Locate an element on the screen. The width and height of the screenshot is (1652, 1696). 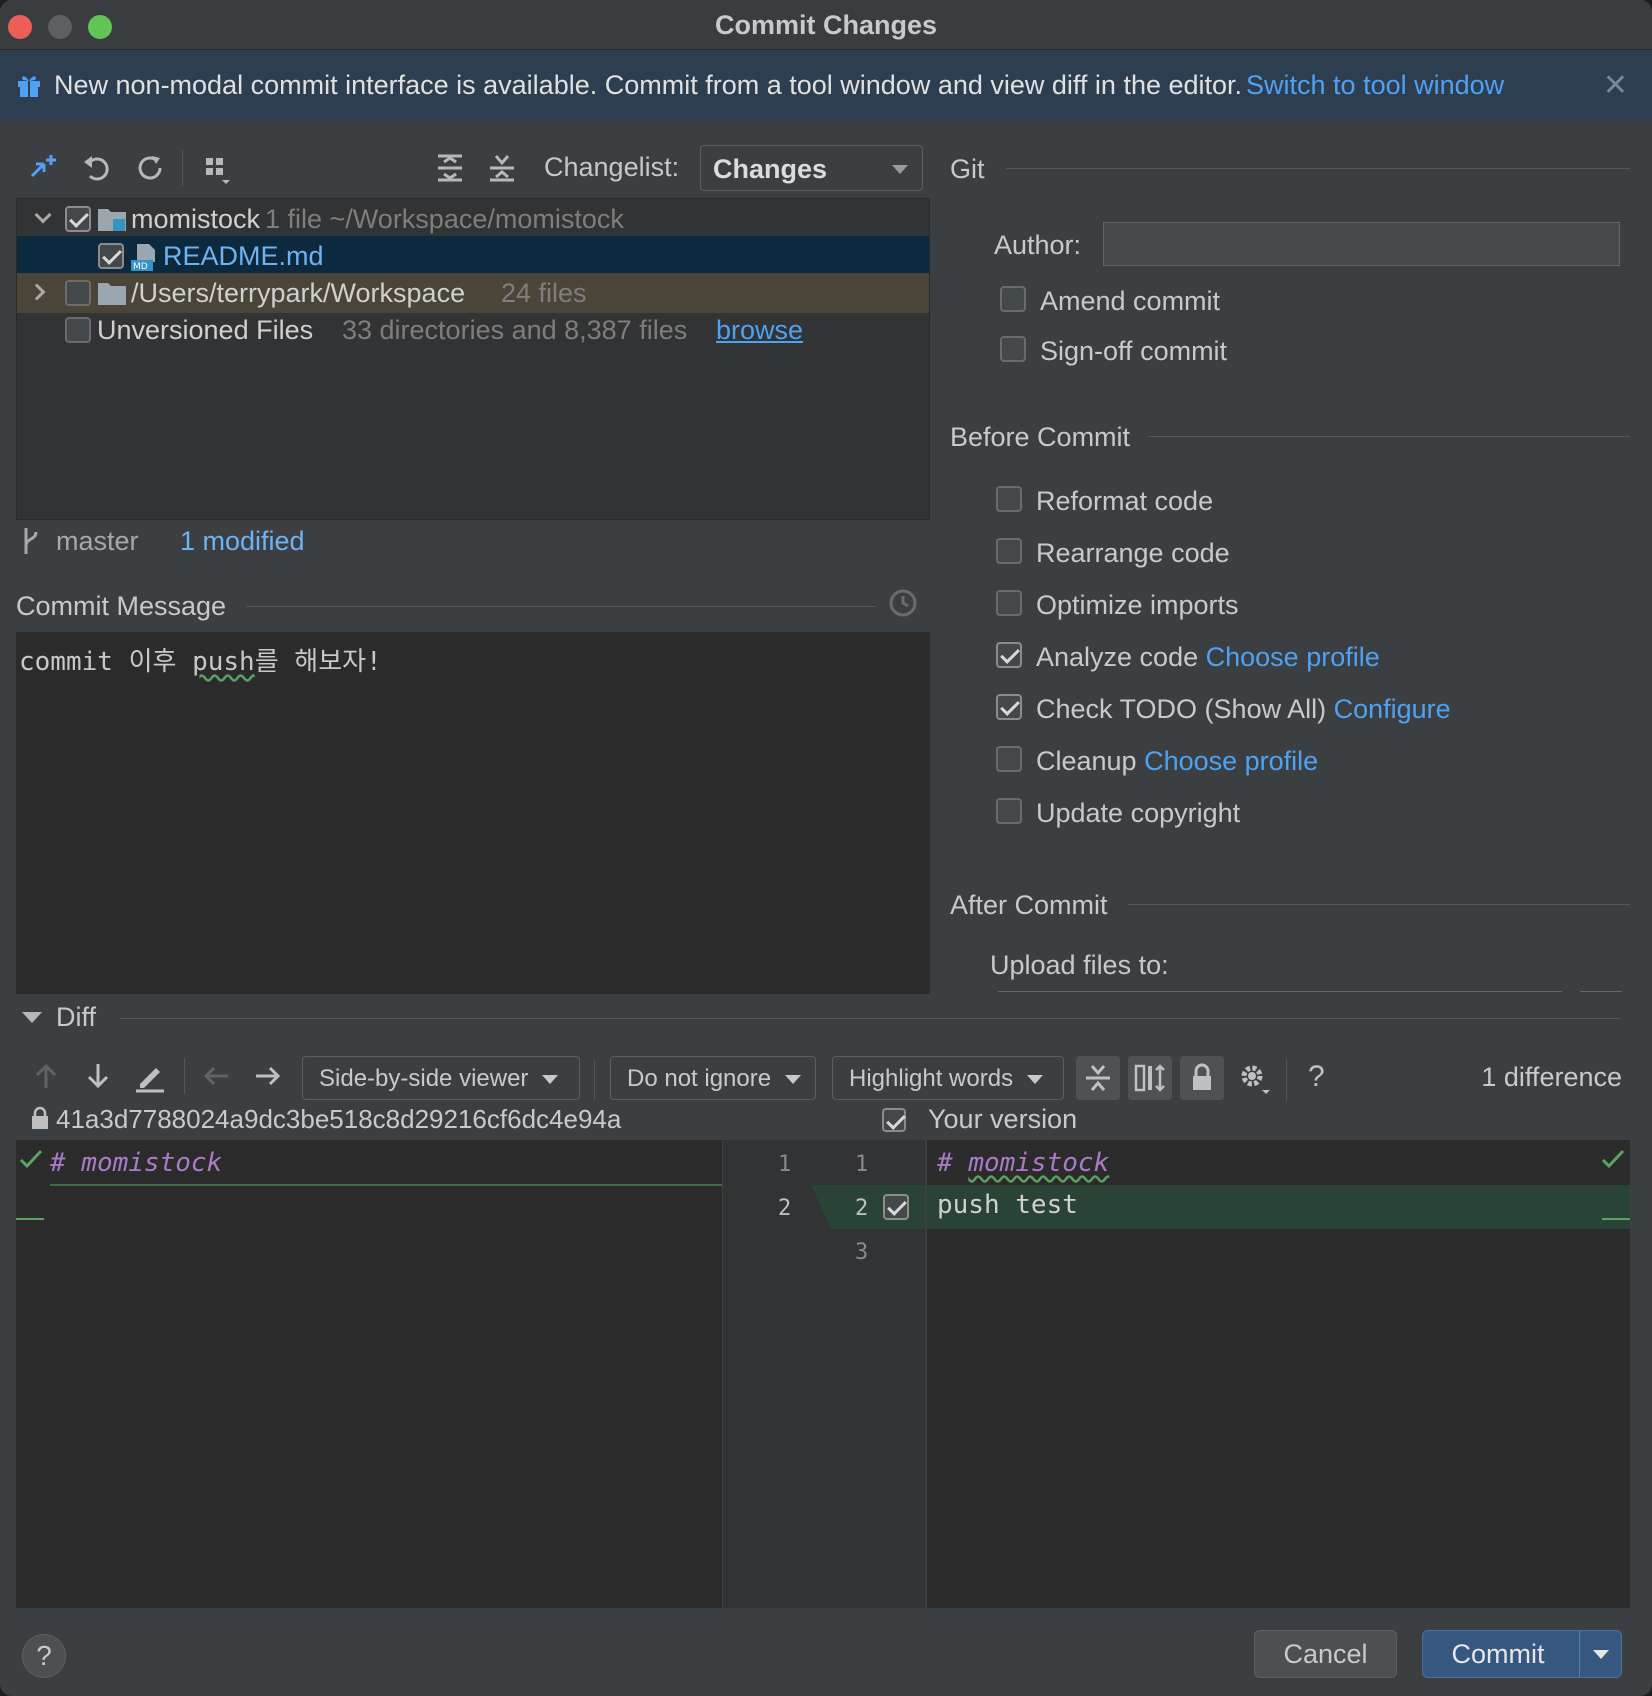
commit-message-typo-word: push is located at coordinates (223, 662).